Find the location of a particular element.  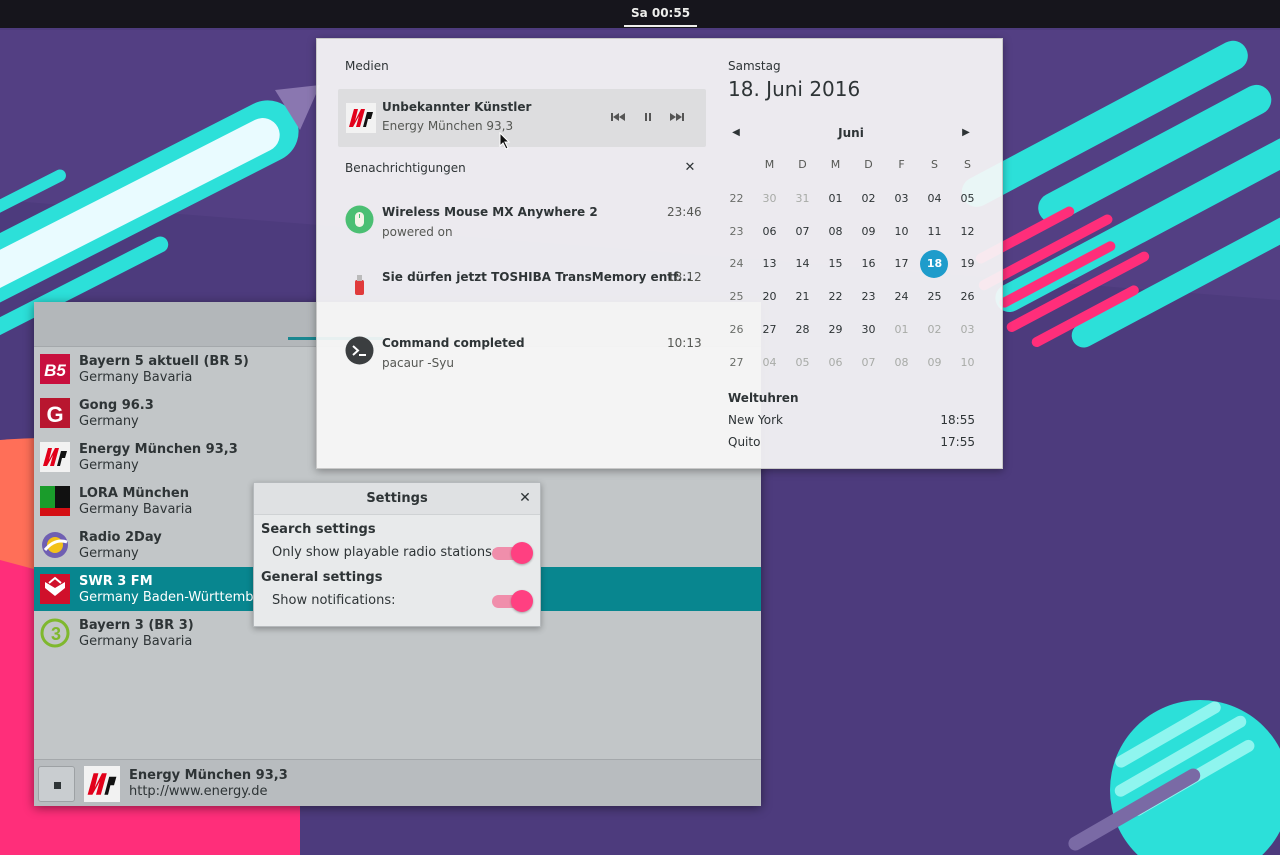

clock-active-indicator is located at coordinates (660, 26).